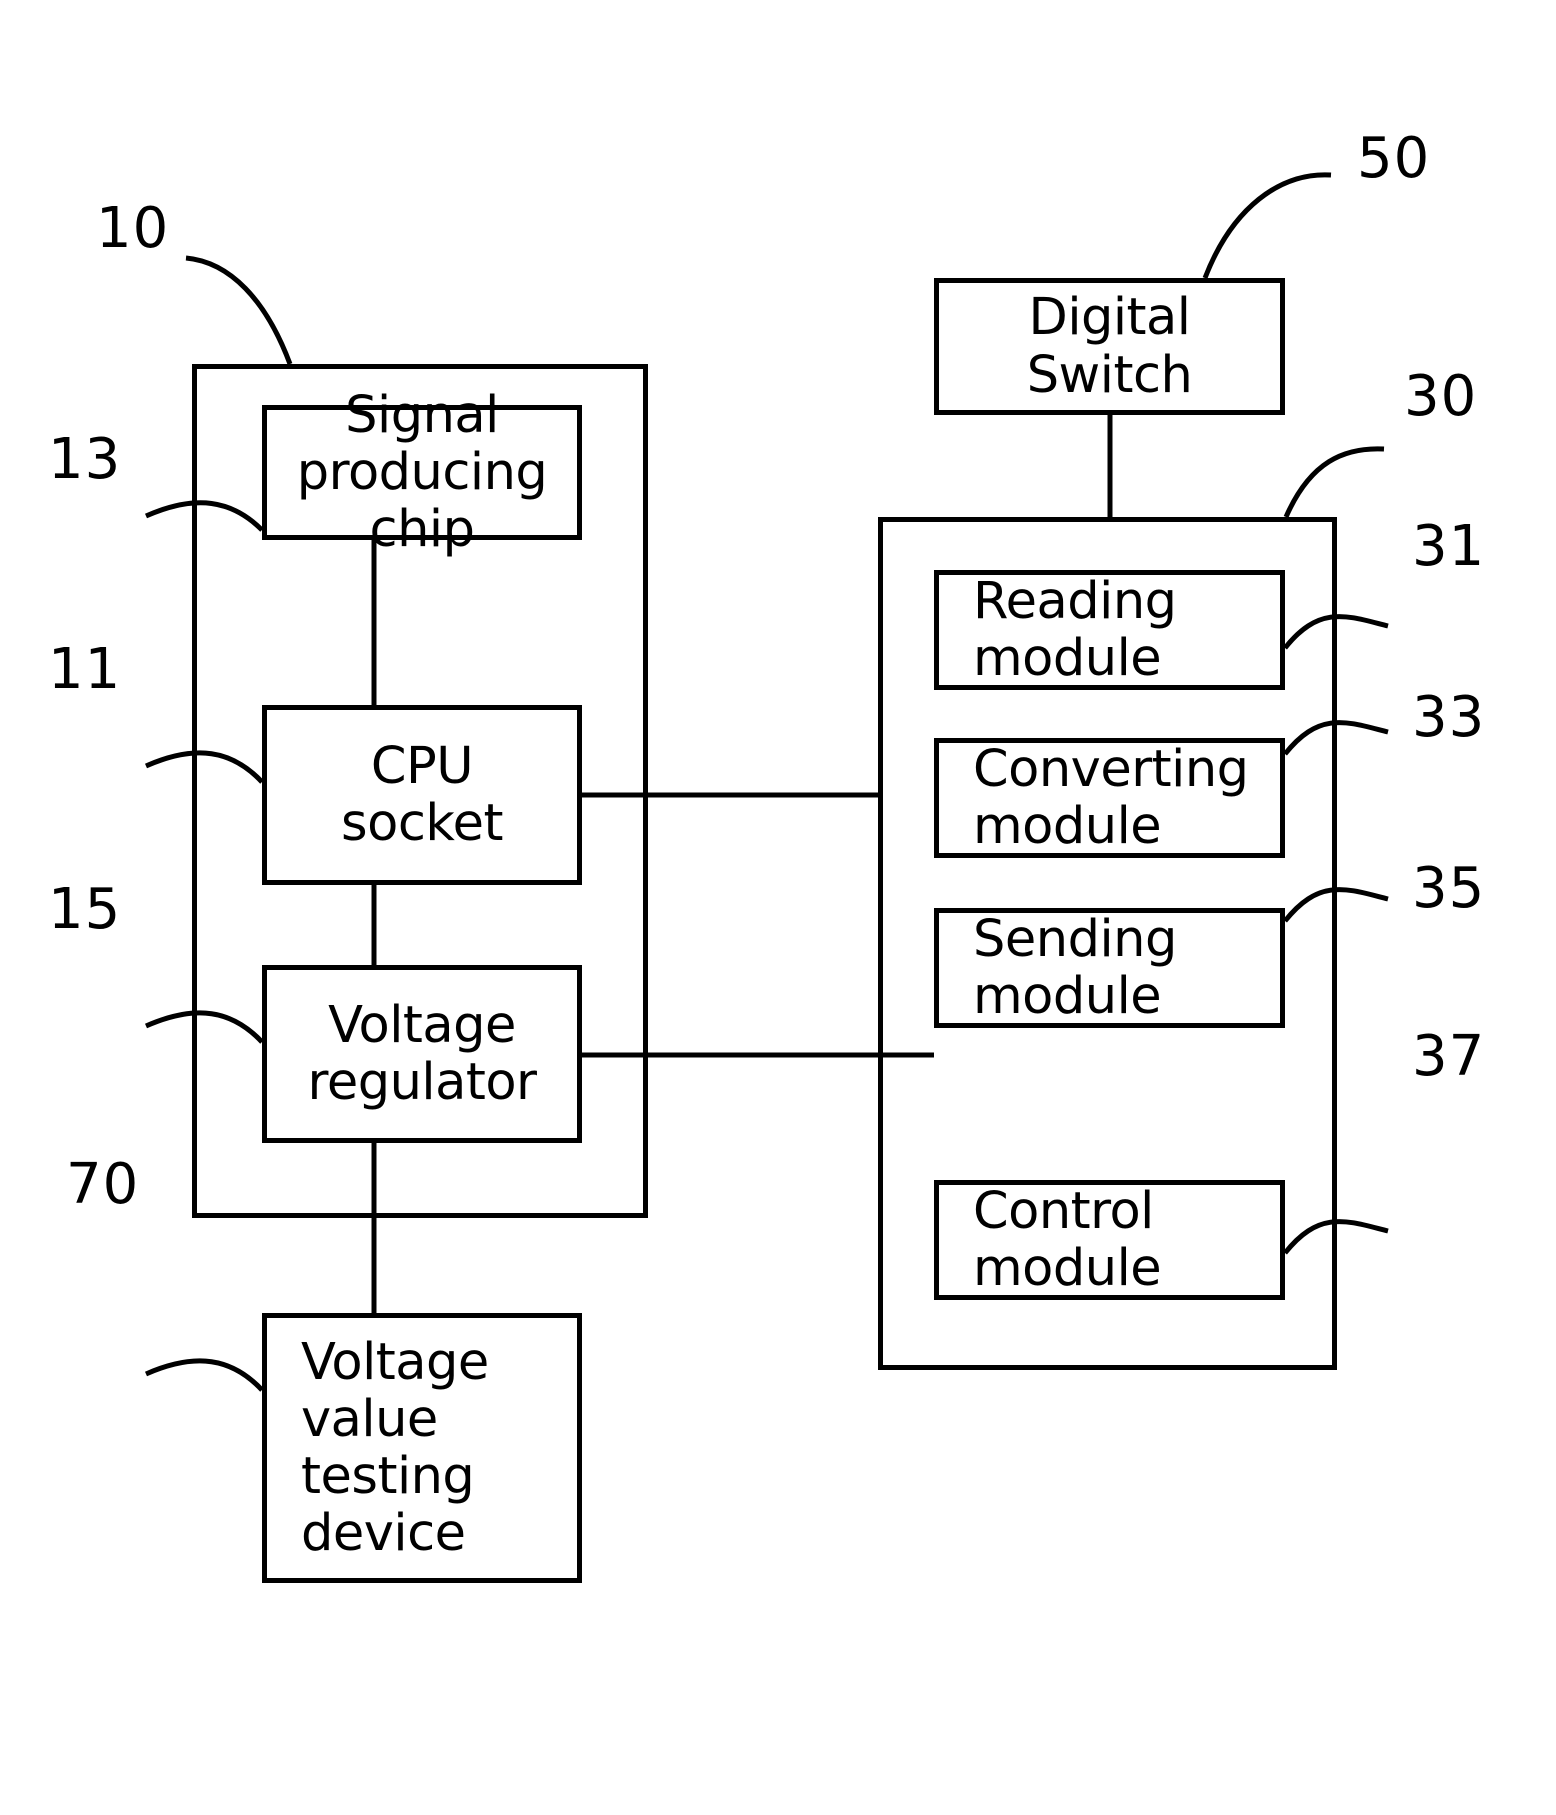 This screenshot has height=1815, width=1556. I want to click on box-reading-module: Reading module, so click(1109, 630).